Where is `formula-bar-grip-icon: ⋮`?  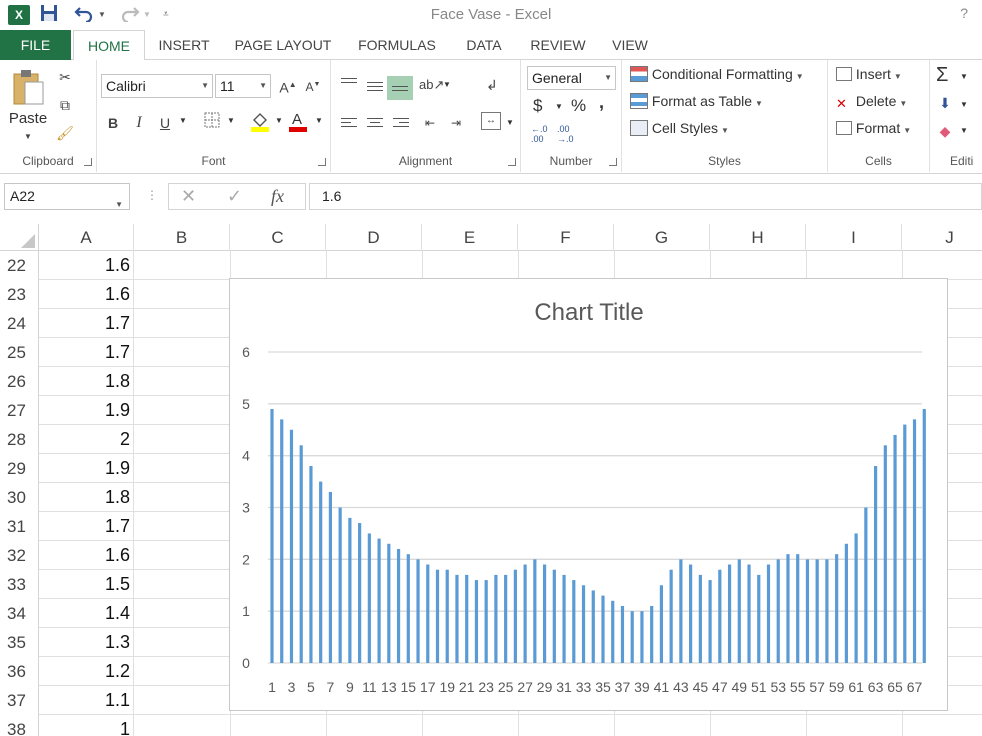 formula-bar-grip-icon: ⋮ is located at coordinates (152, 195).